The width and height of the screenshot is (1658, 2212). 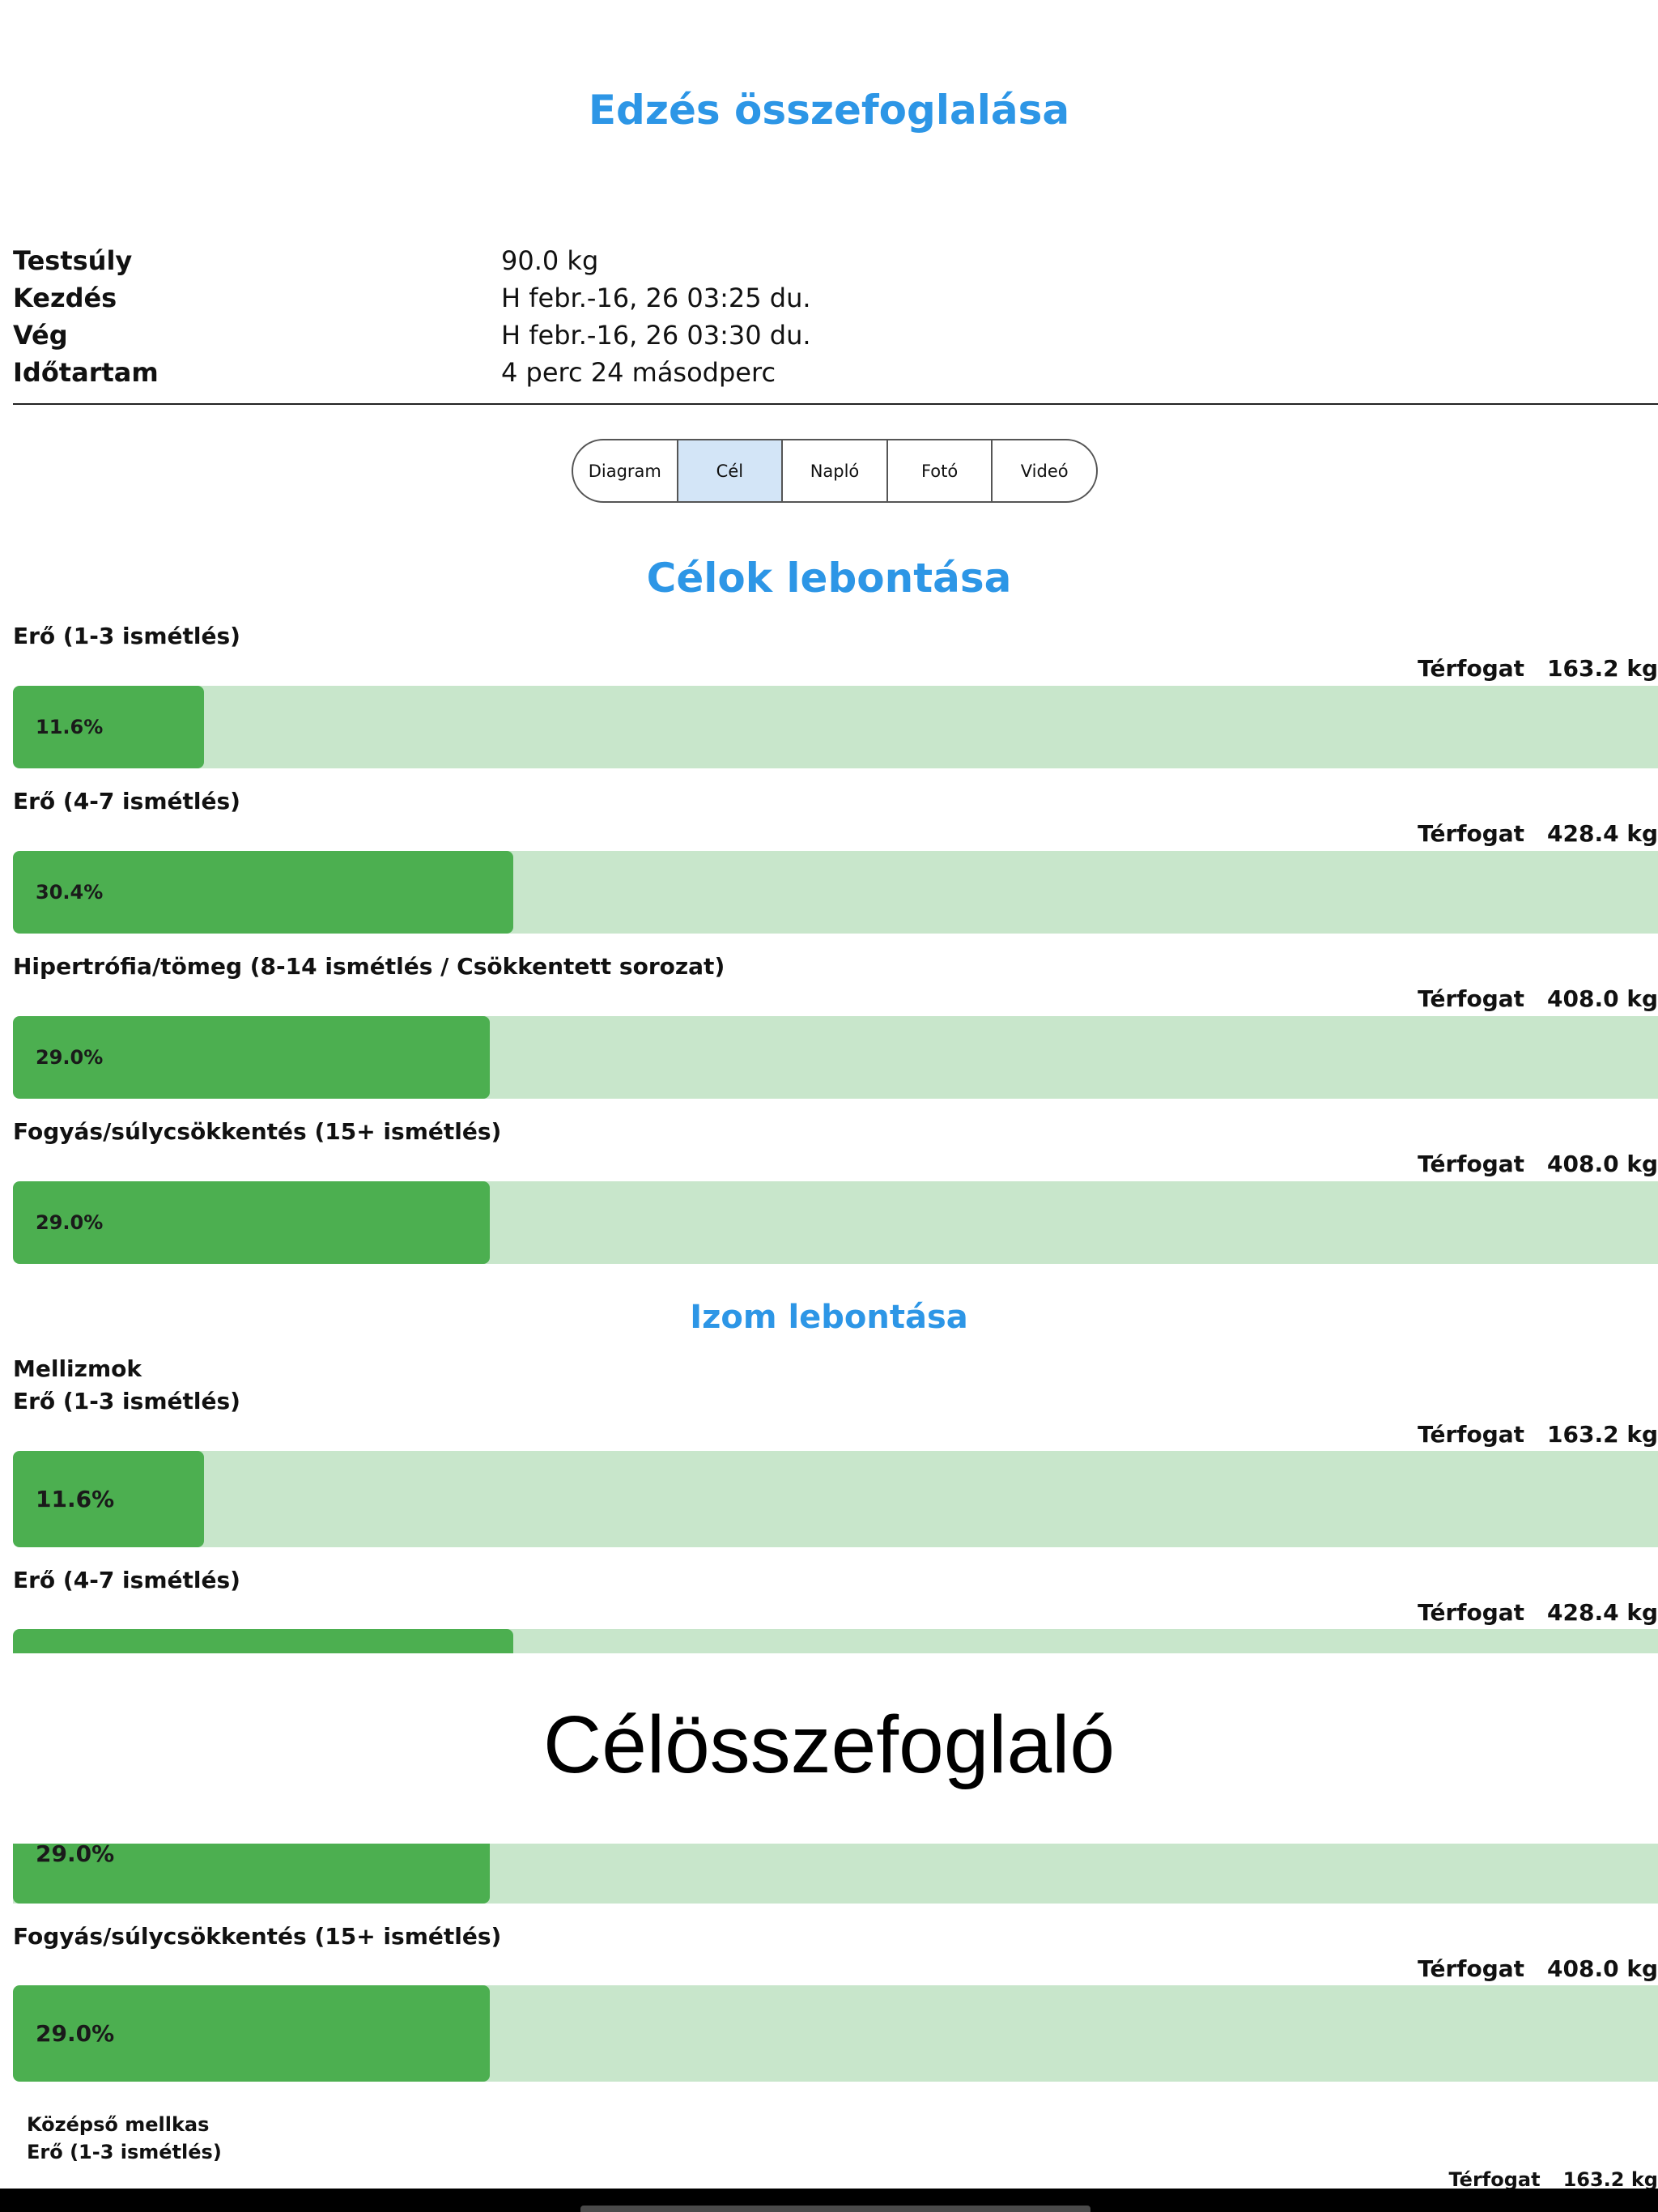 I want to click on muscles-section-title: Izom lebontása, so click(x=829, y=1318).